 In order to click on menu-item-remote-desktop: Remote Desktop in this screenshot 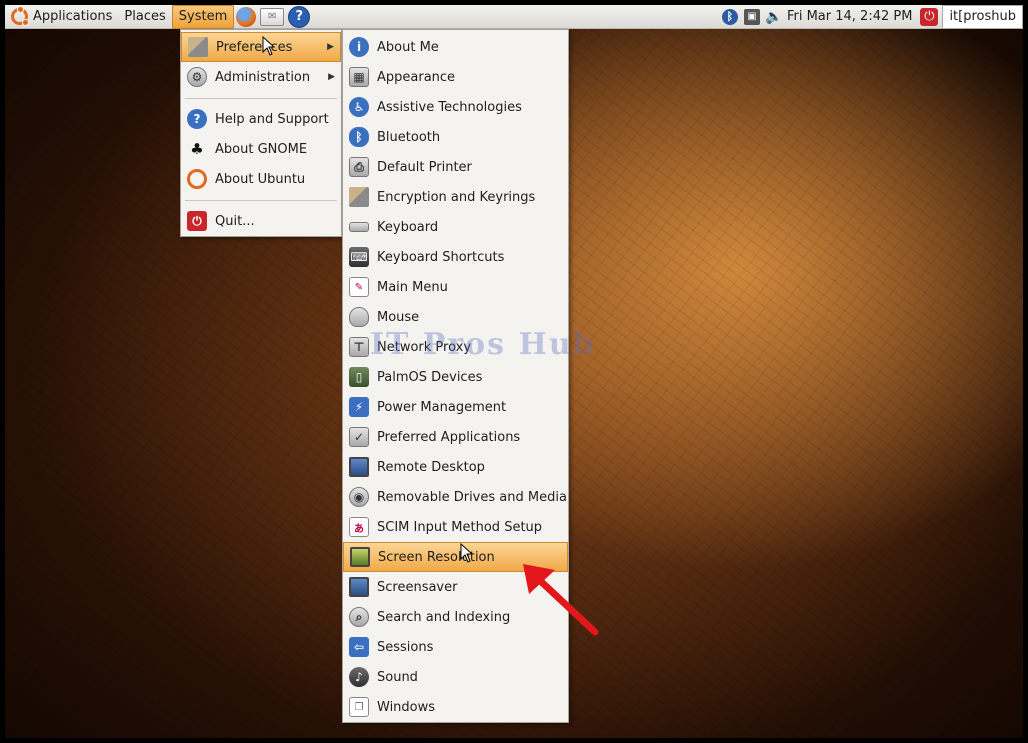, I will do `click(455, 467)`.